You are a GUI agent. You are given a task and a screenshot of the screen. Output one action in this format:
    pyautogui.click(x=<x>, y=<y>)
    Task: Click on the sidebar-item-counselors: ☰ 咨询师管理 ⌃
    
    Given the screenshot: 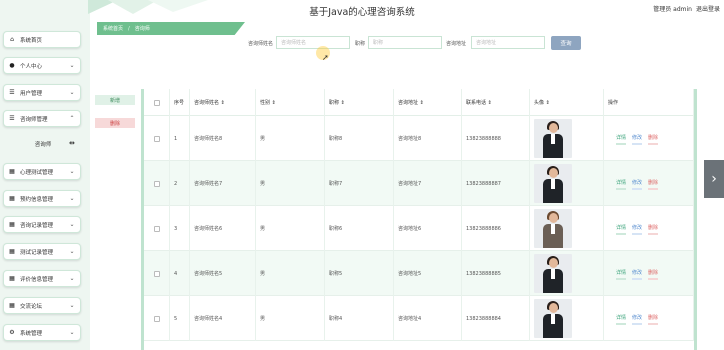 What is the action you would take?
    pyautogui.click(x=42, y=118)
    